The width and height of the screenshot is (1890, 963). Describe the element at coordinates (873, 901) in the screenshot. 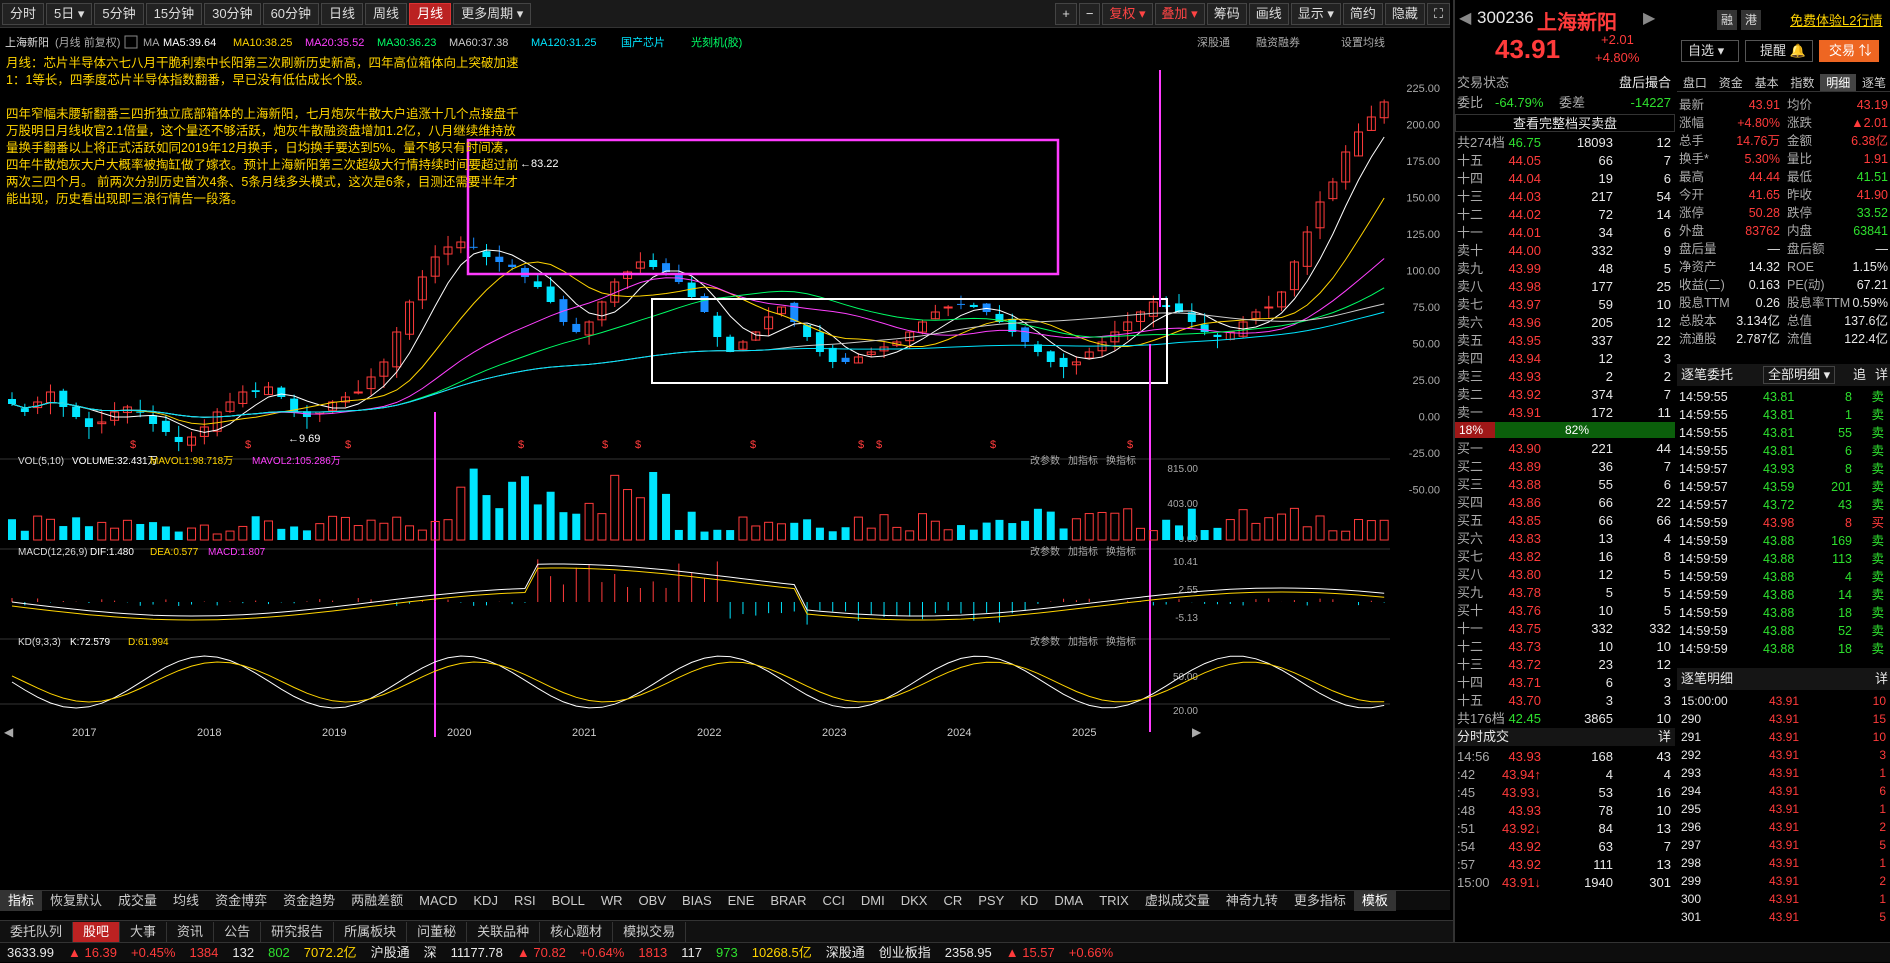

I see `indicator-tab: DMI` at that location.